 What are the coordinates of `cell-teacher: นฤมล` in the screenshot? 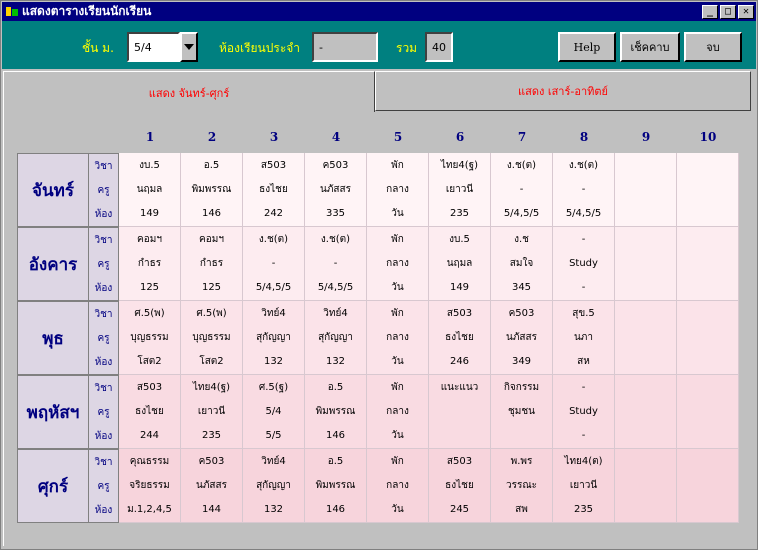 It's located at (149, 189).